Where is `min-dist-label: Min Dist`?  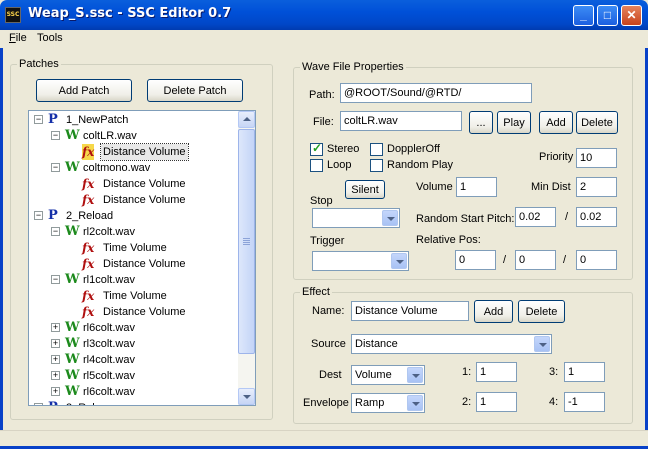
min-dist-label: Min Dist is located at coordinates (551, 187).